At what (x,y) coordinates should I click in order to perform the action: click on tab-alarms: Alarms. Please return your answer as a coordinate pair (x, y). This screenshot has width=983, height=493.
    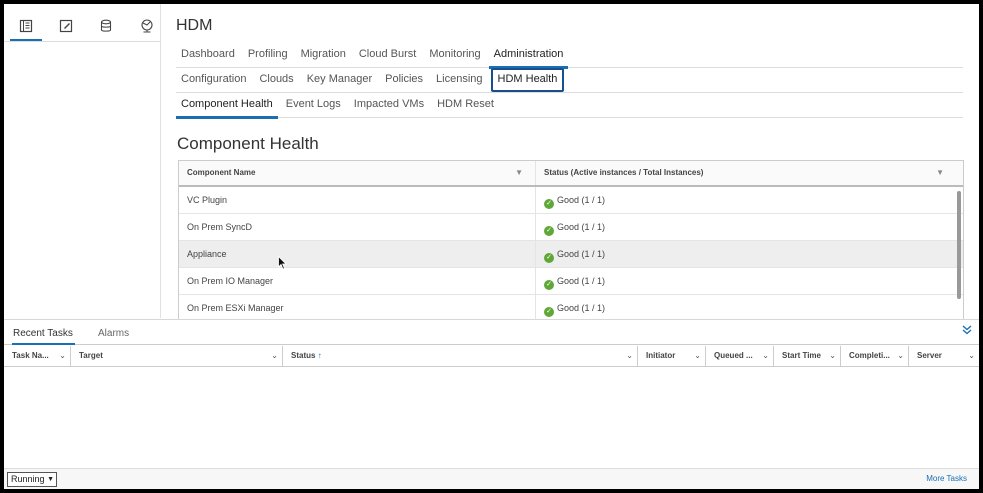
    Looking at the image, I should click on (113, 333).